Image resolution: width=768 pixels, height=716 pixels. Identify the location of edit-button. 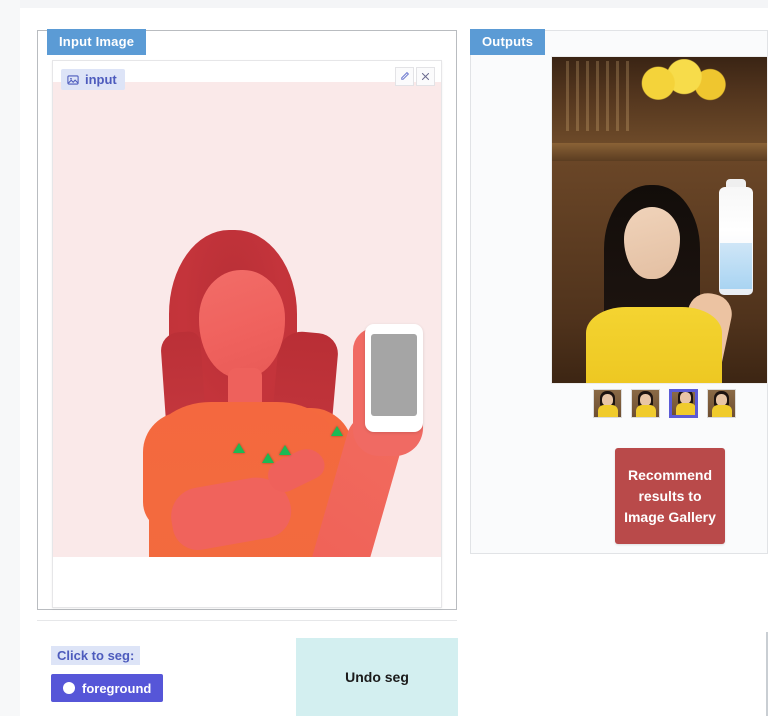
(404, 76).